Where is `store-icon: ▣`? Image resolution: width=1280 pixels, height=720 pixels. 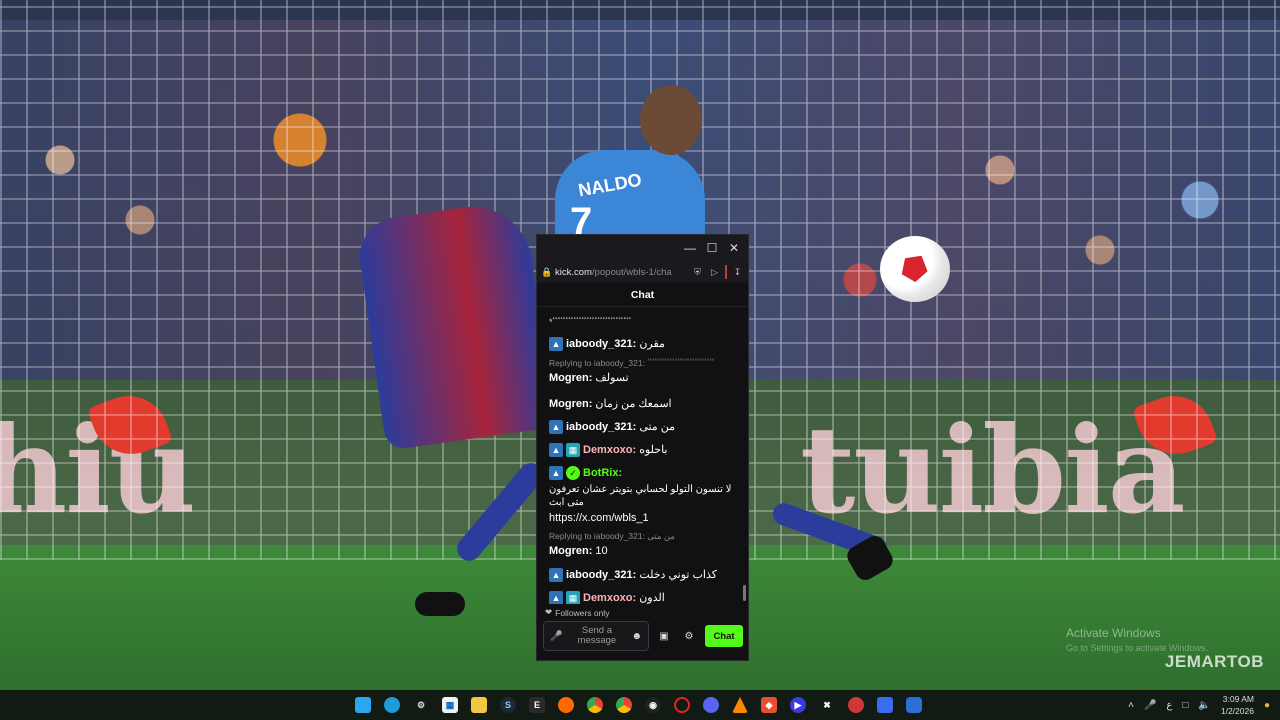
store-icon: ▣ is located at coordinates (664, 636).